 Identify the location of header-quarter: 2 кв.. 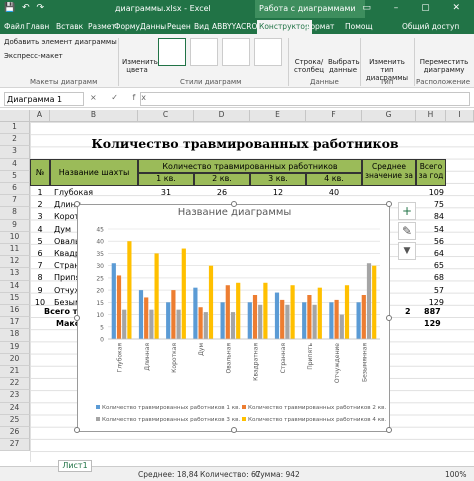
(222, 179).